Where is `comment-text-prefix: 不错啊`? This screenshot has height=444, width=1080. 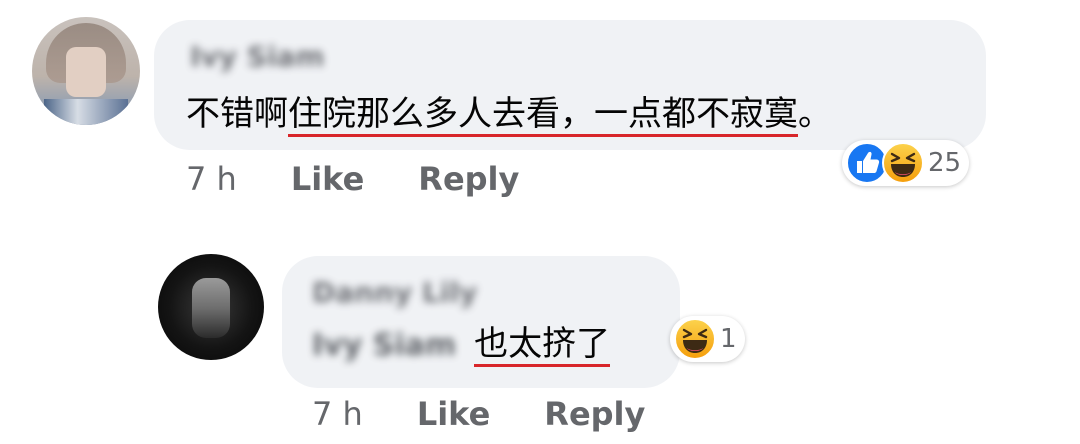
comment-text-prefix: 不错啊 is located at coordinates (237, 114).